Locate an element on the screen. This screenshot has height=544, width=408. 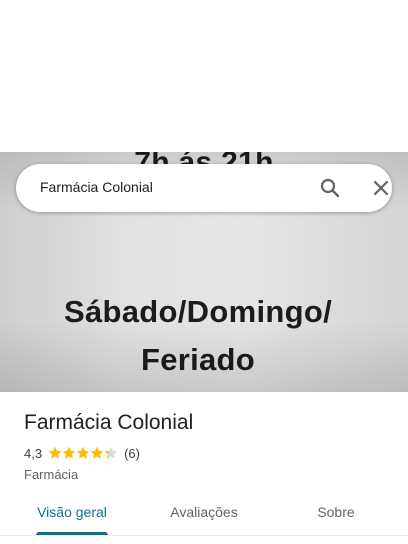
tab-about: Sobre is located at coordinates (336, 512).